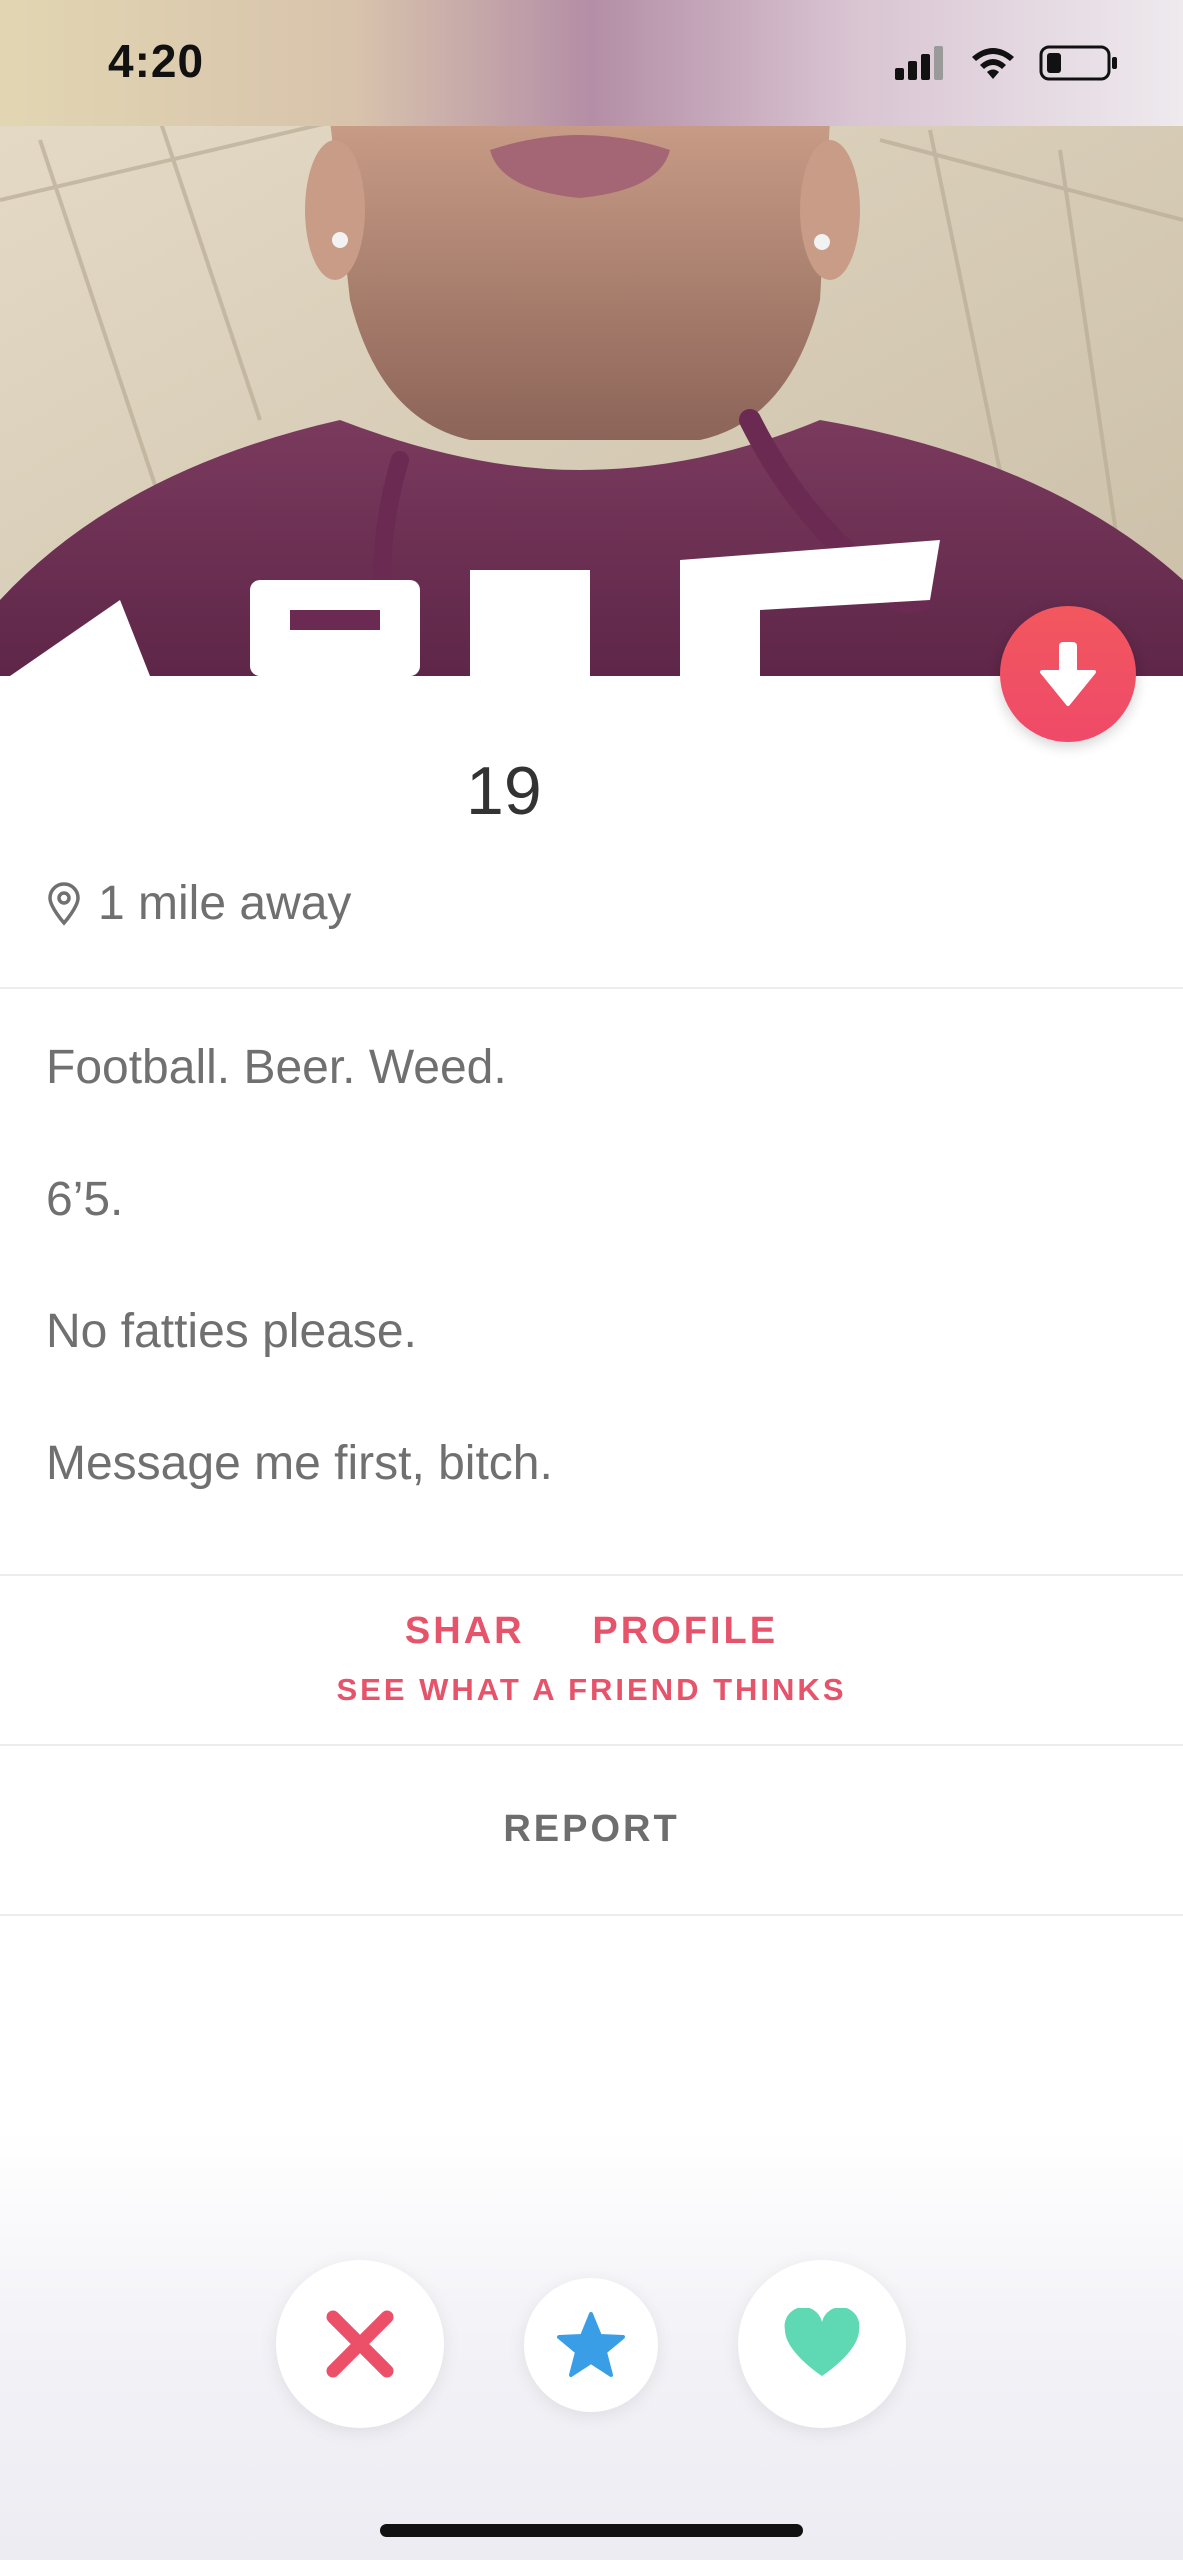 The width and height of the screenshot is (1183, 2560). I want to click on location-pin-icon, so click(64, 903).